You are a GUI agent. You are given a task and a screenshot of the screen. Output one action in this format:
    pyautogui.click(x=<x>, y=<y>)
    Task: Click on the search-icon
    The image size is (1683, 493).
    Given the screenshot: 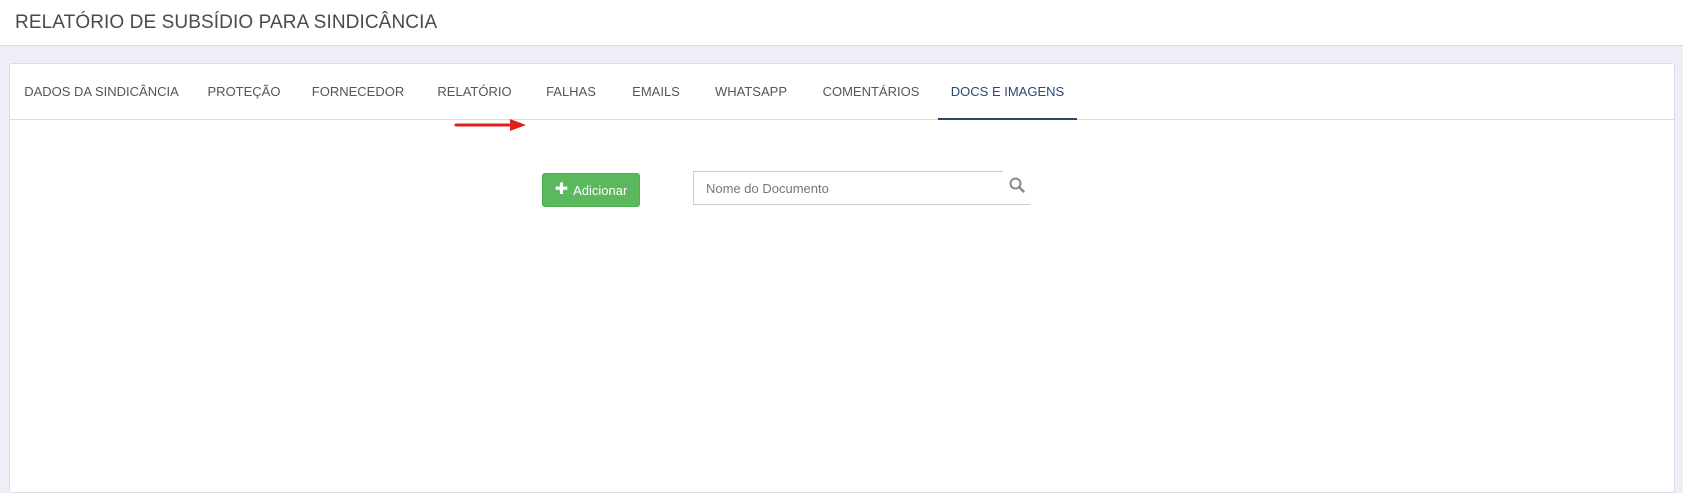 What is the action you would take?
    pyautogui.click(x=1017, y=187)
    